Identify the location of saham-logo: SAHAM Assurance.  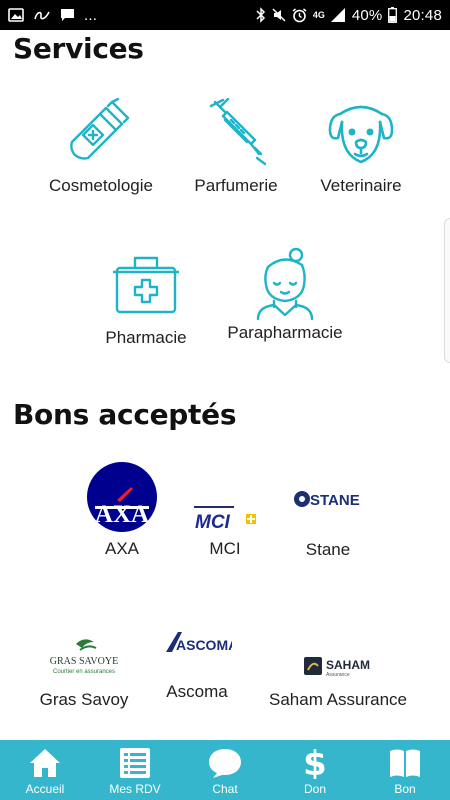
(337, 667).